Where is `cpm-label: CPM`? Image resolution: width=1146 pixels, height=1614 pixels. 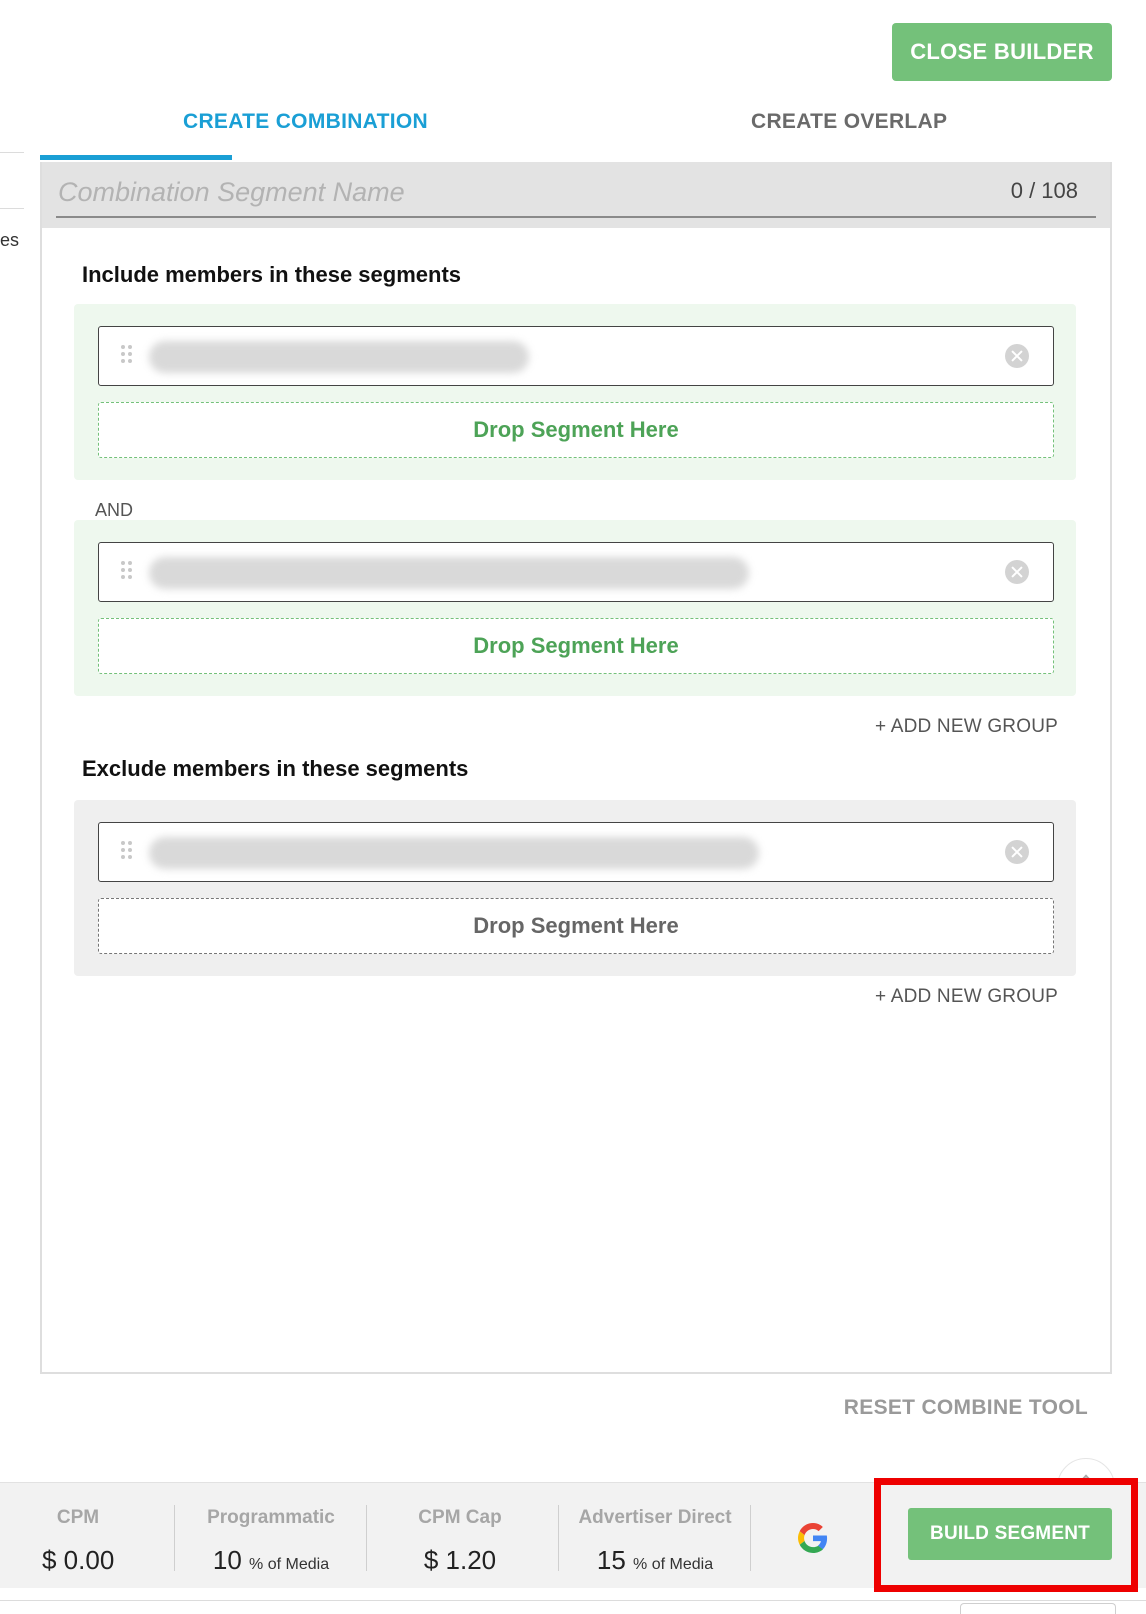 cpm-label: CPM is located at coordinates (78, 1517).